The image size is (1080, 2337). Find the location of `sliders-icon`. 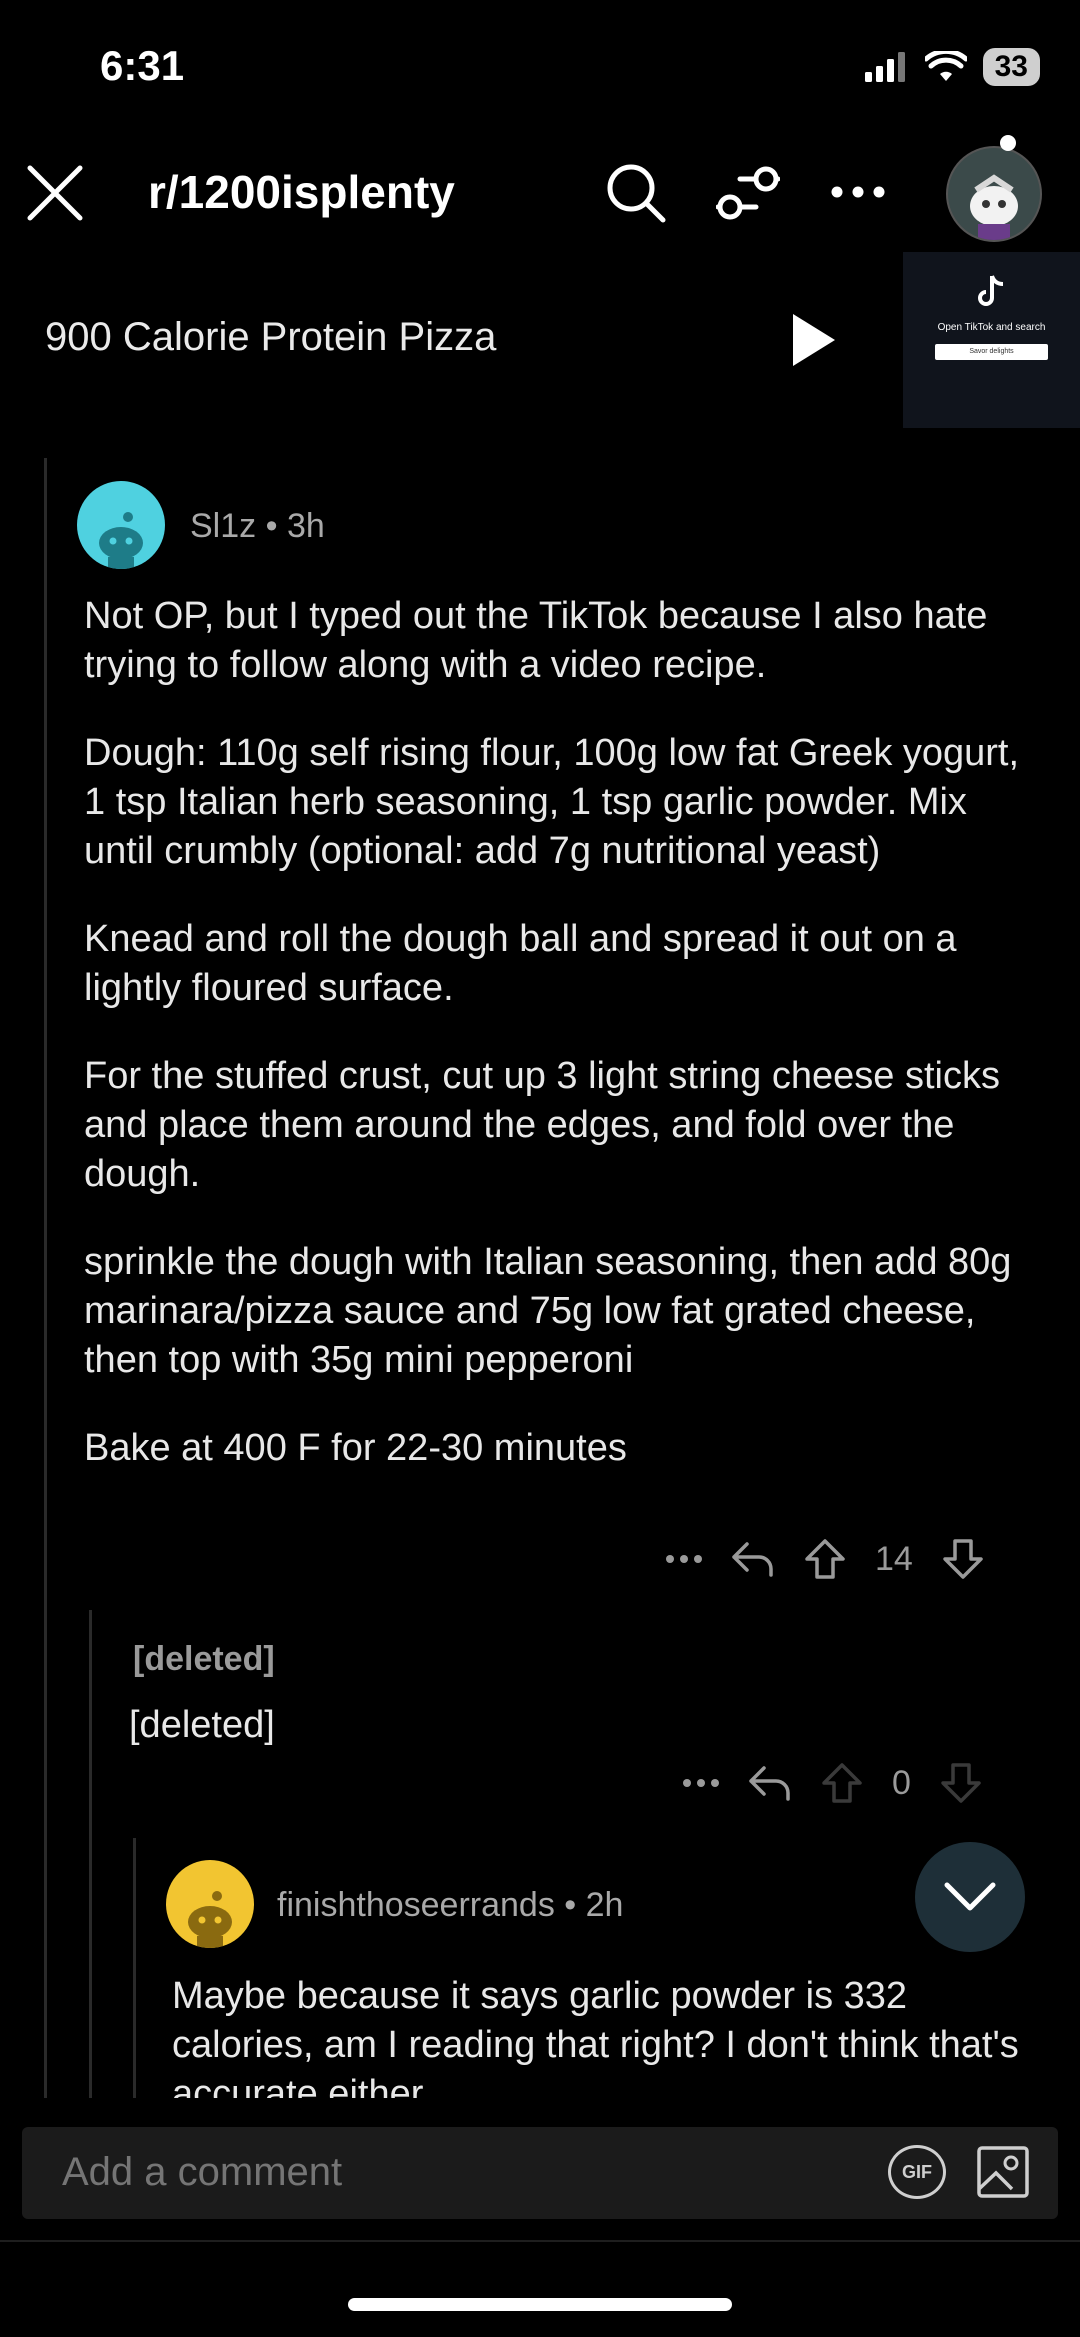

sliders-icon is located at coordinates (748, 193).